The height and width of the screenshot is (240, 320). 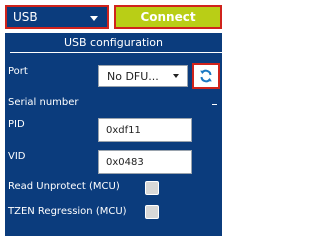 What do you see at coordinates (25, 17) in the screenshot?
I see `interface-select-value: USB` at bounding box center [25, 17].